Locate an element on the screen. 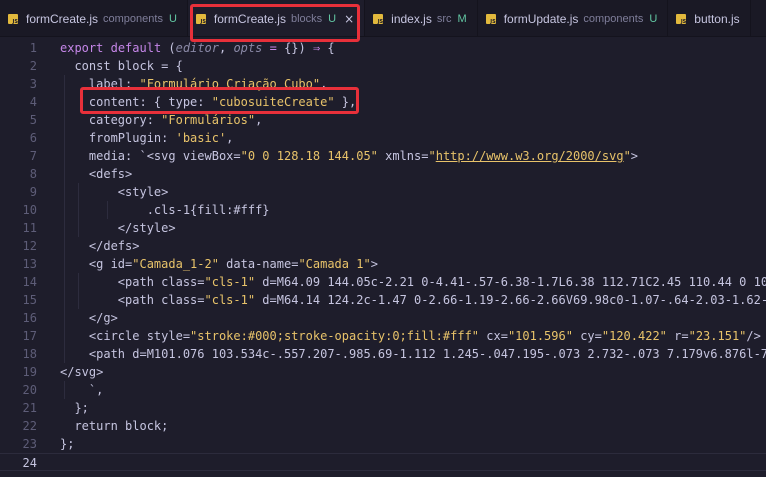  tab-directory: blocks is located at coordinates (306, 18).